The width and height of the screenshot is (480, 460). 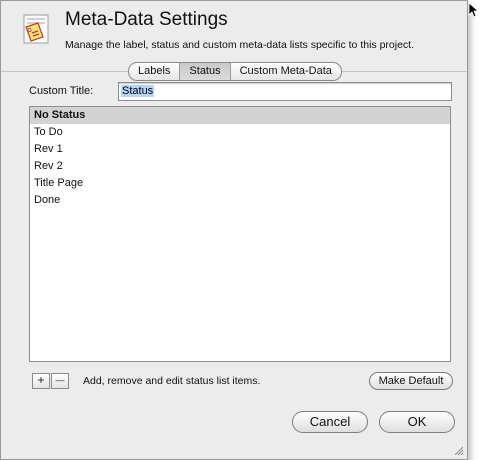 I want to click on tag-icon, so click(x=36, y=29).